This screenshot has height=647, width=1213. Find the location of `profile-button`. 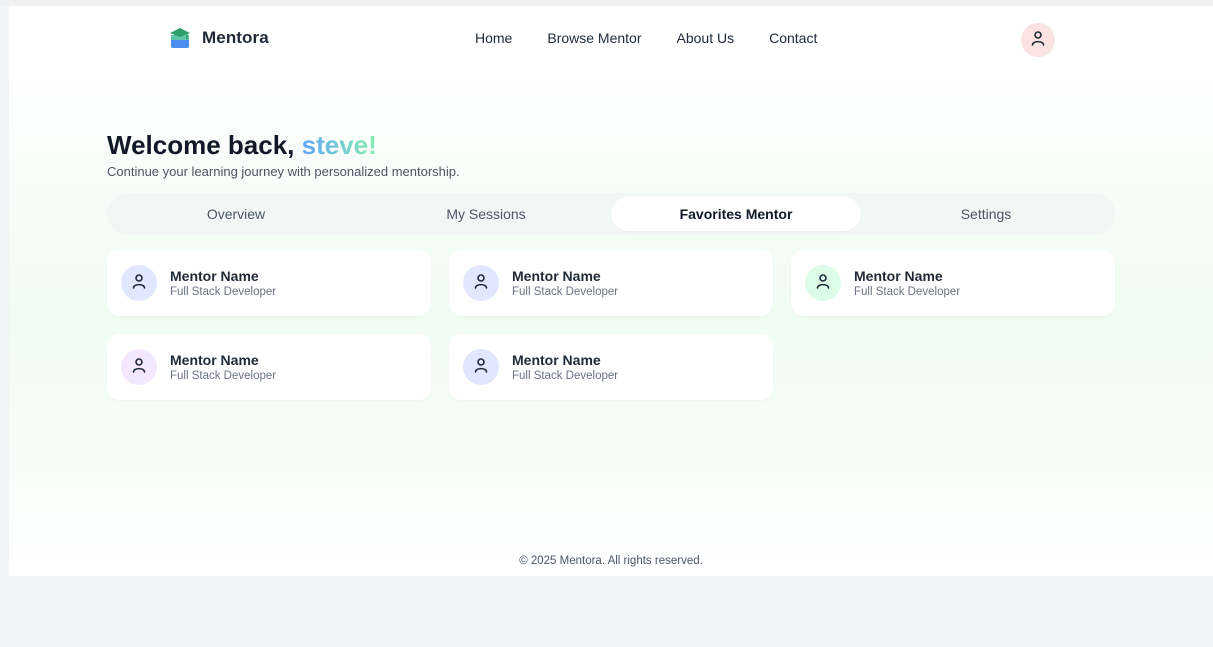

profile-button is located at coordinates (1038, 40).